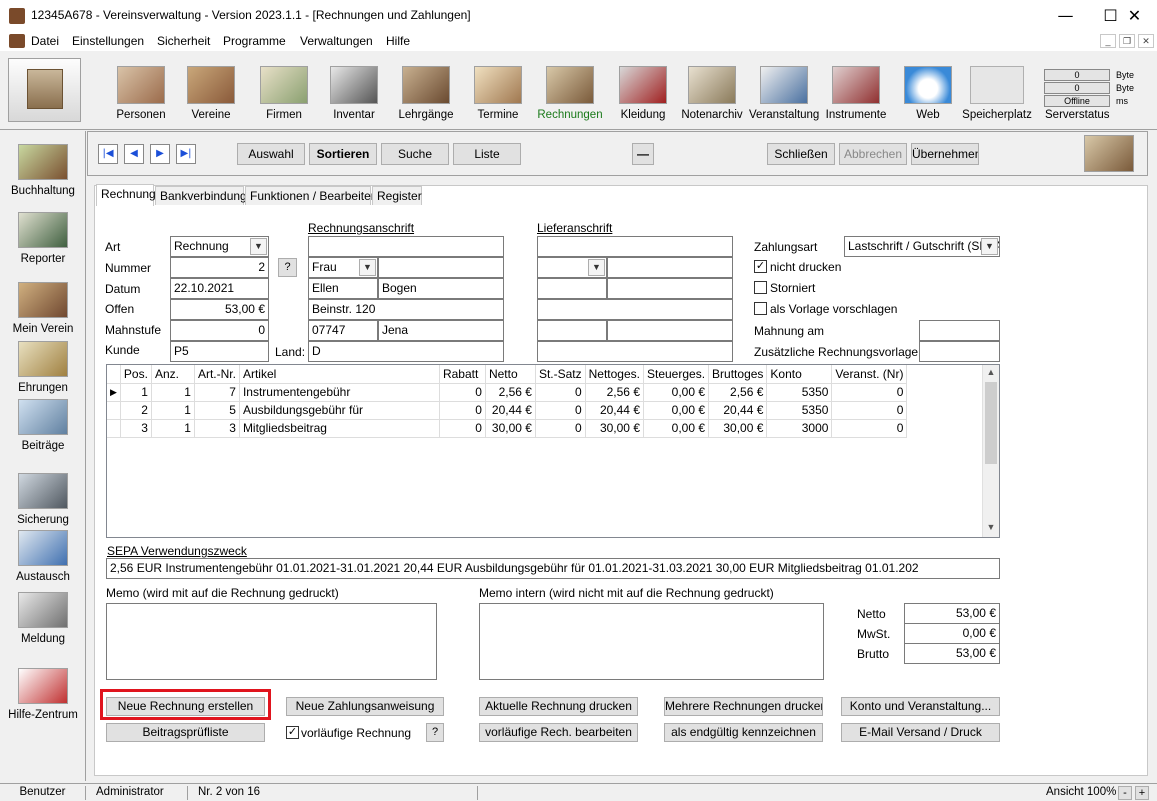 This screenshot has height=801, width=1157. What do you see at coordinates (185, 706) in the screenshot?
I see `neue-rechnung-button: Neue Rechnung erstellen` at bounding box center [185, 706].